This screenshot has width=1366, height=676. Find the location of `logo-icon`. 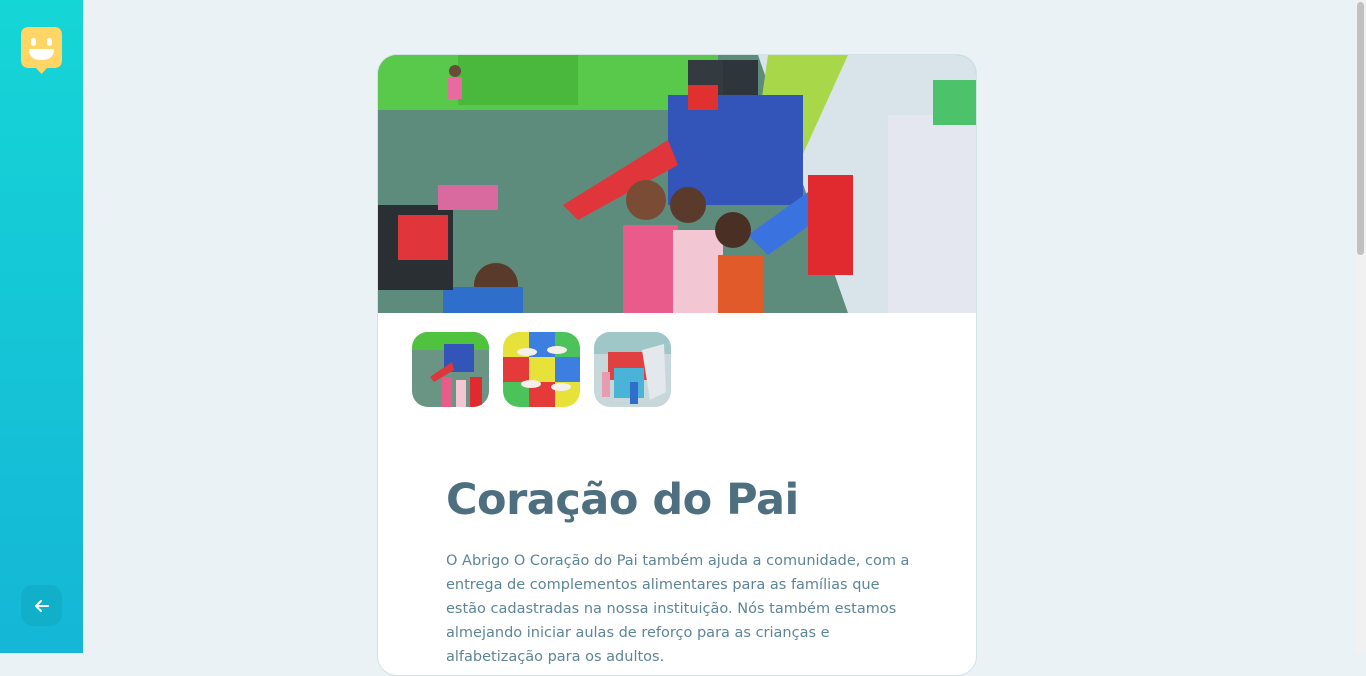

logo-icon is located at coordinates (41, 50).